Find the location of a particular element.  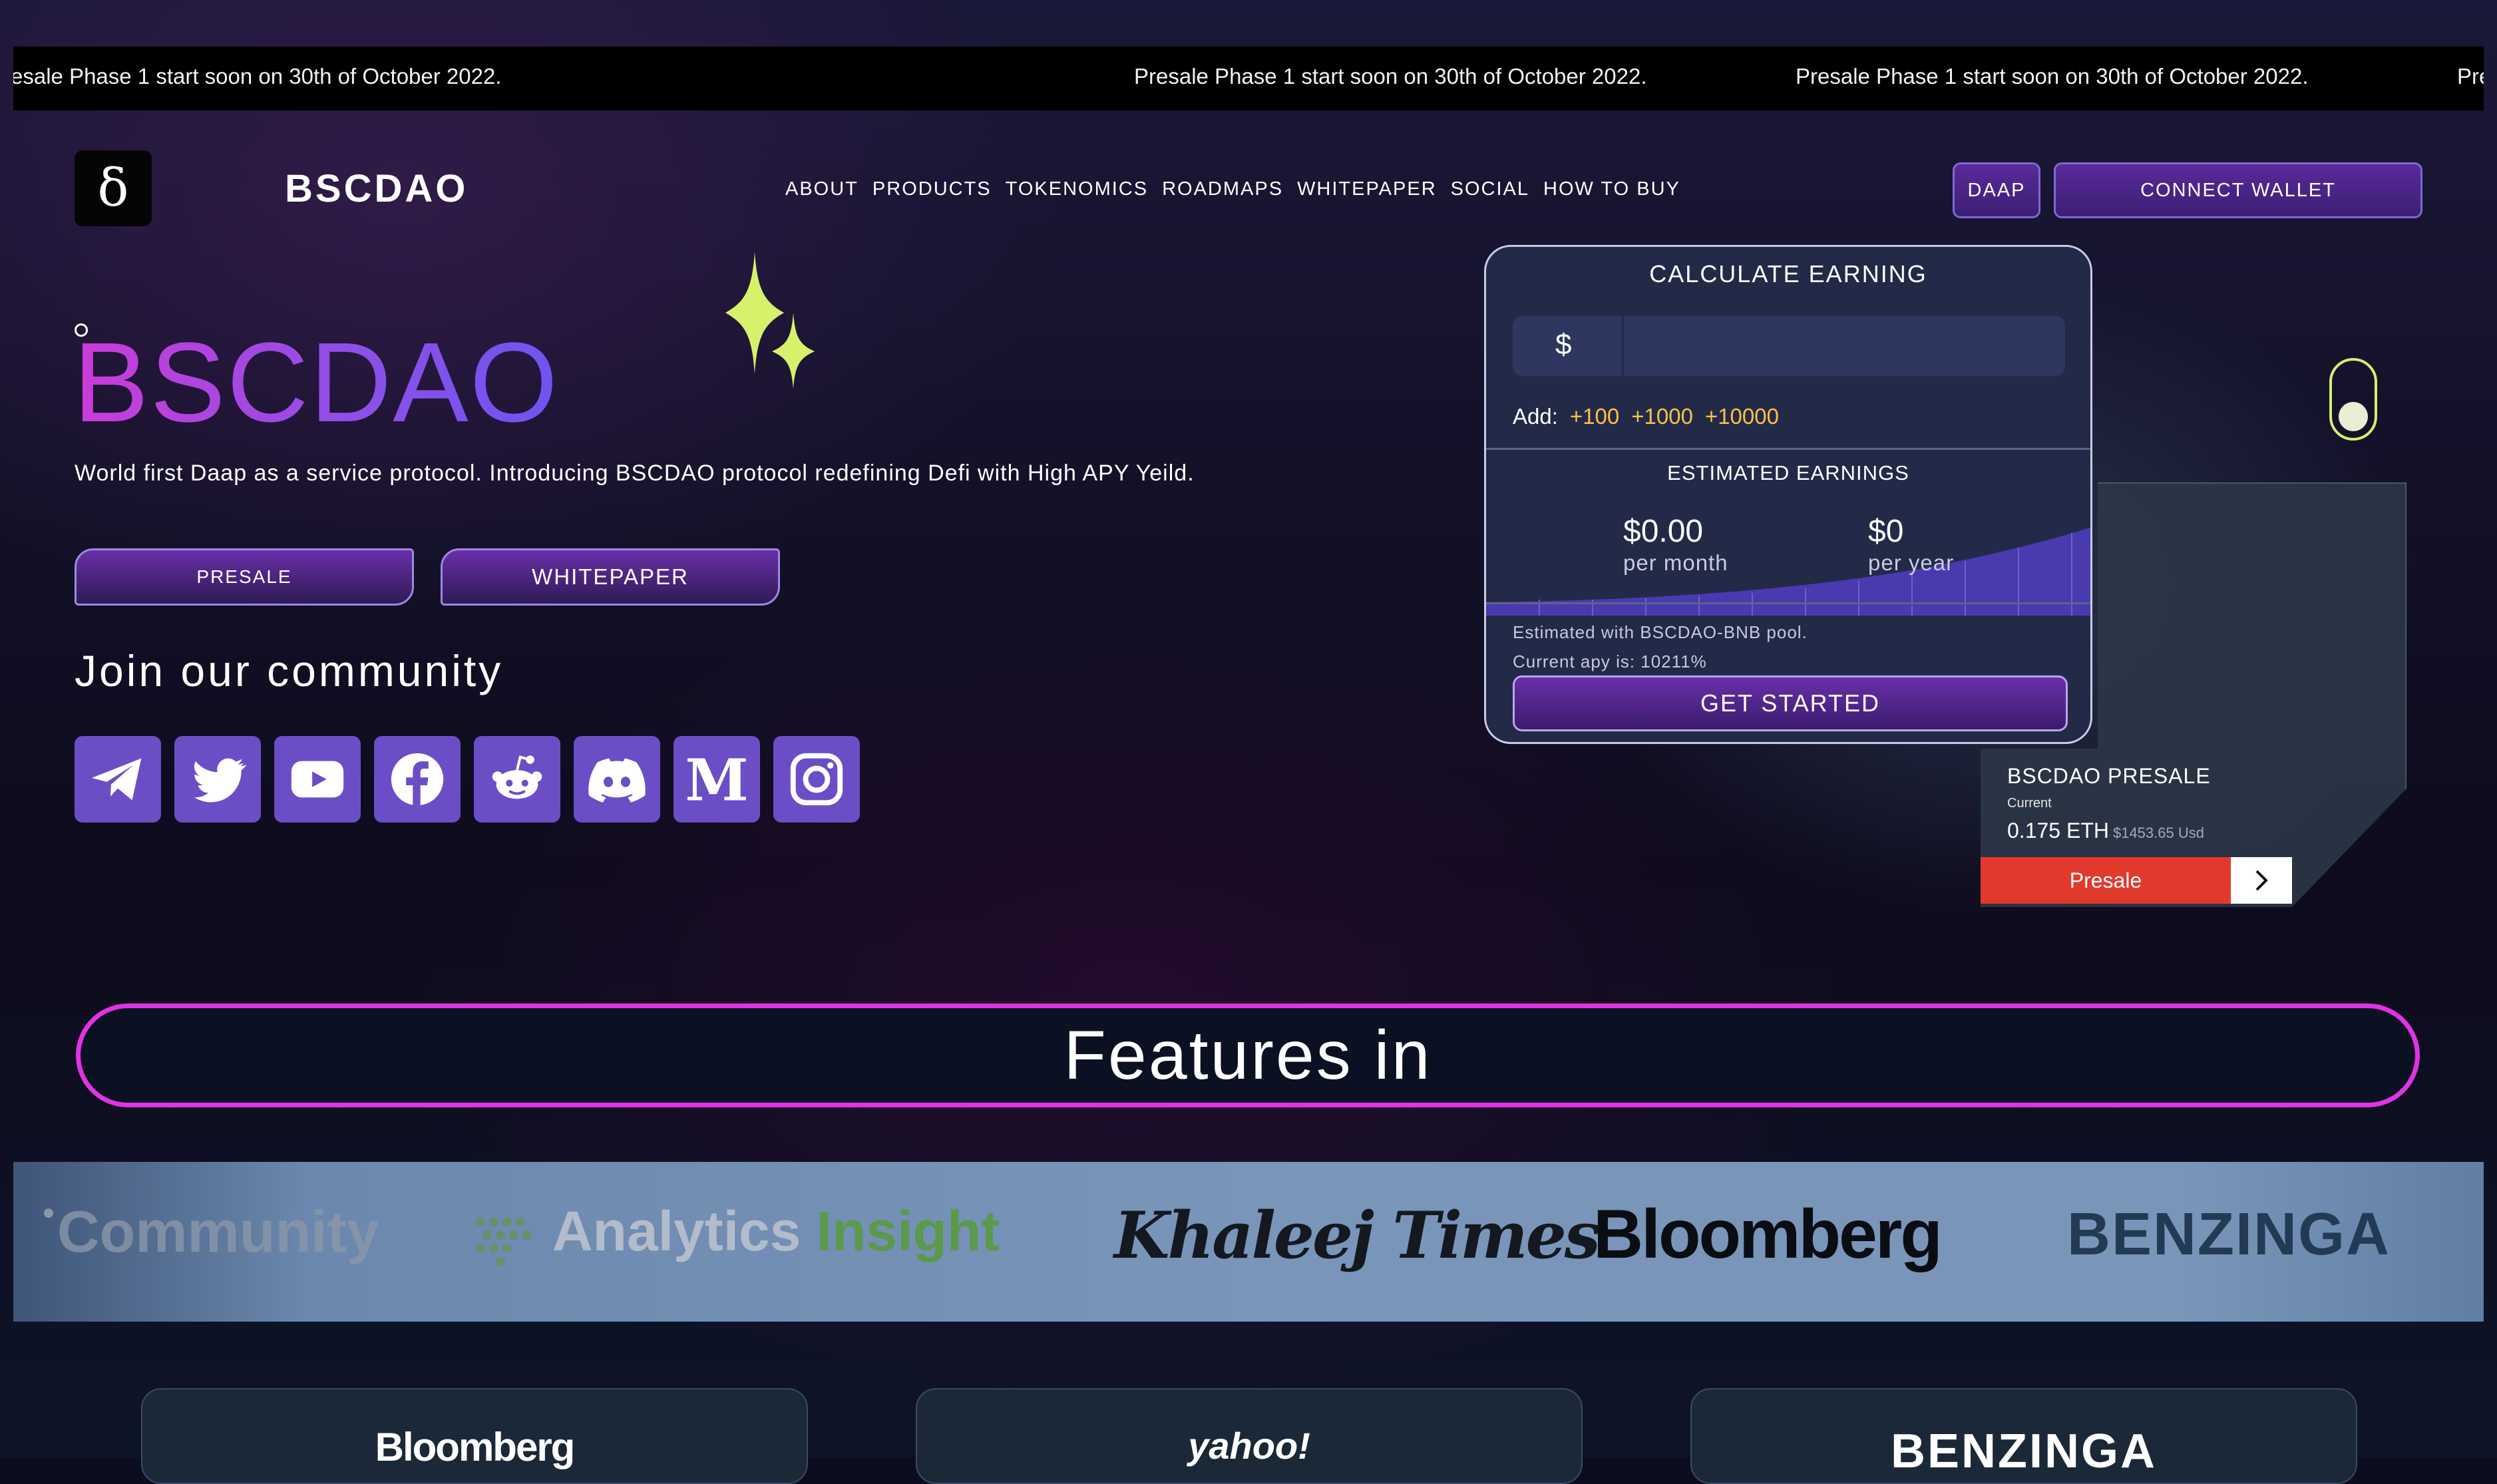

add-10000-button: +10000 is located at coordinates (1742, 416).